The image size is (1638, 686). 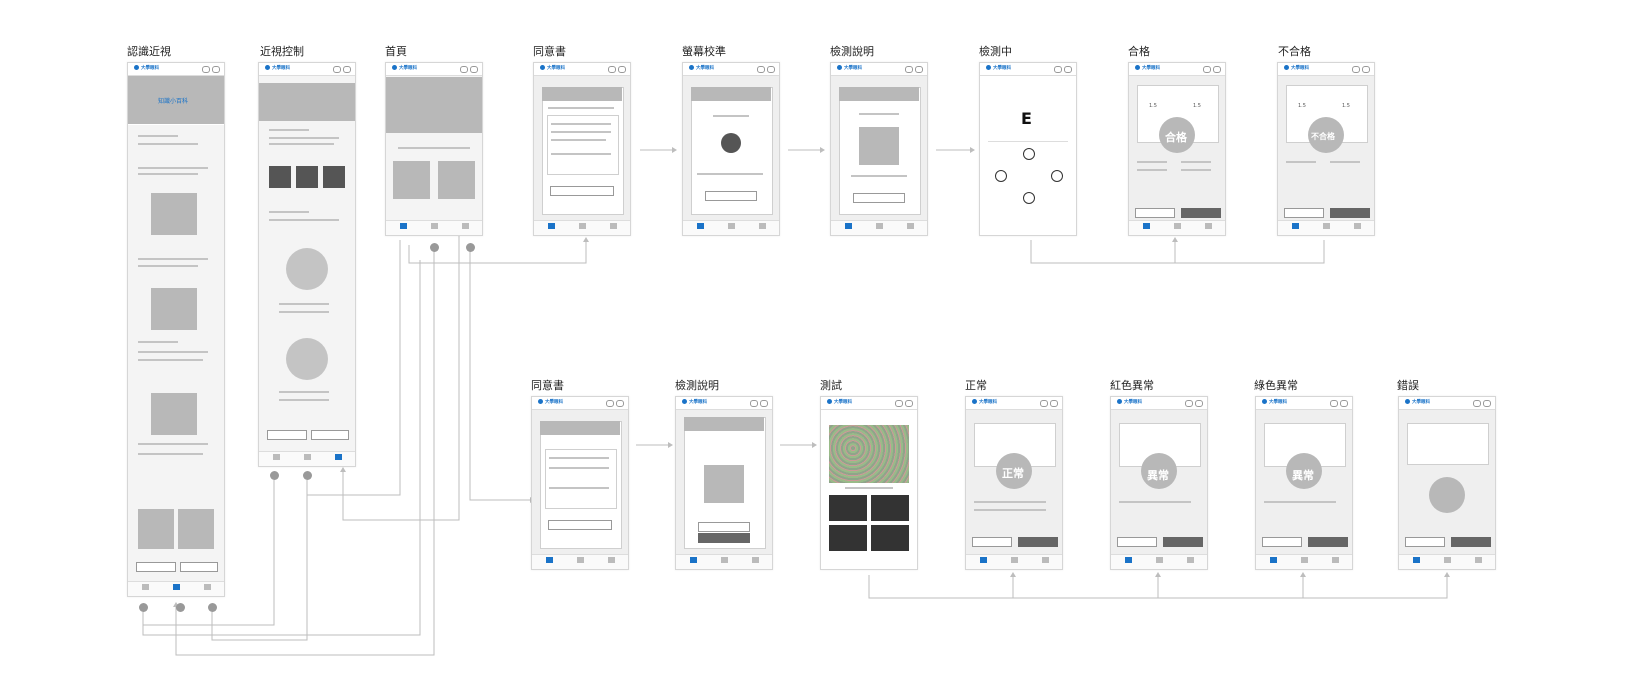 What do you see at coordinates (1001, 176) in the screenshot?
I see `arrow-left-button` at bounding box center [1001, 176].